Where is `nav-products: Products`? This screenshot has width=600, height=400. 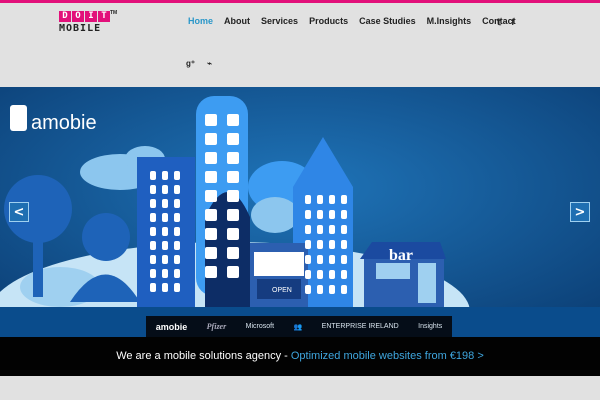 nav-products: Products is located at coordinates (328, 21).